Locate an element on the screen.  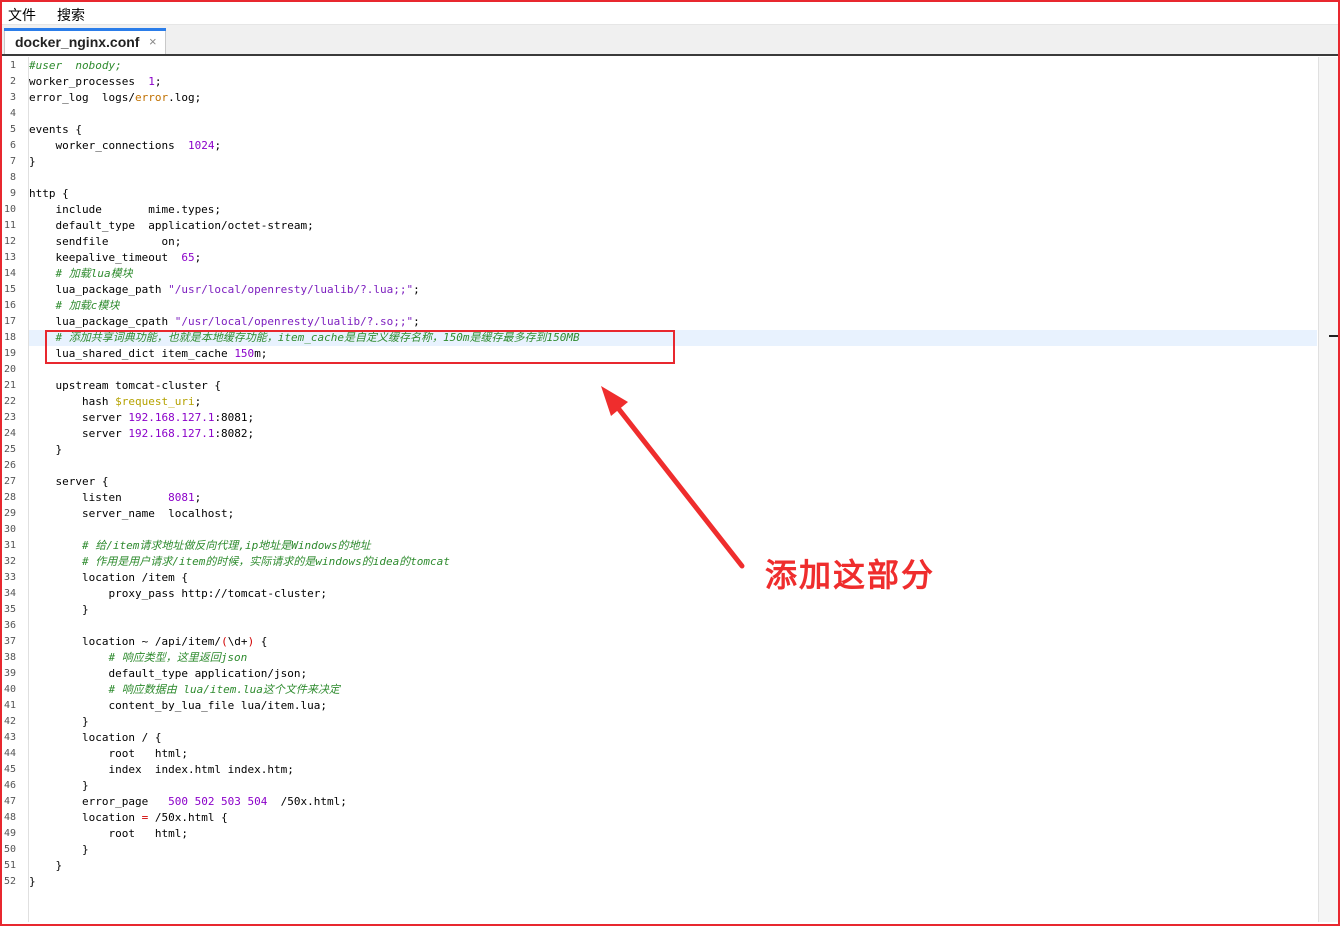
annotation-arrow is located at coordinates (673, 477).